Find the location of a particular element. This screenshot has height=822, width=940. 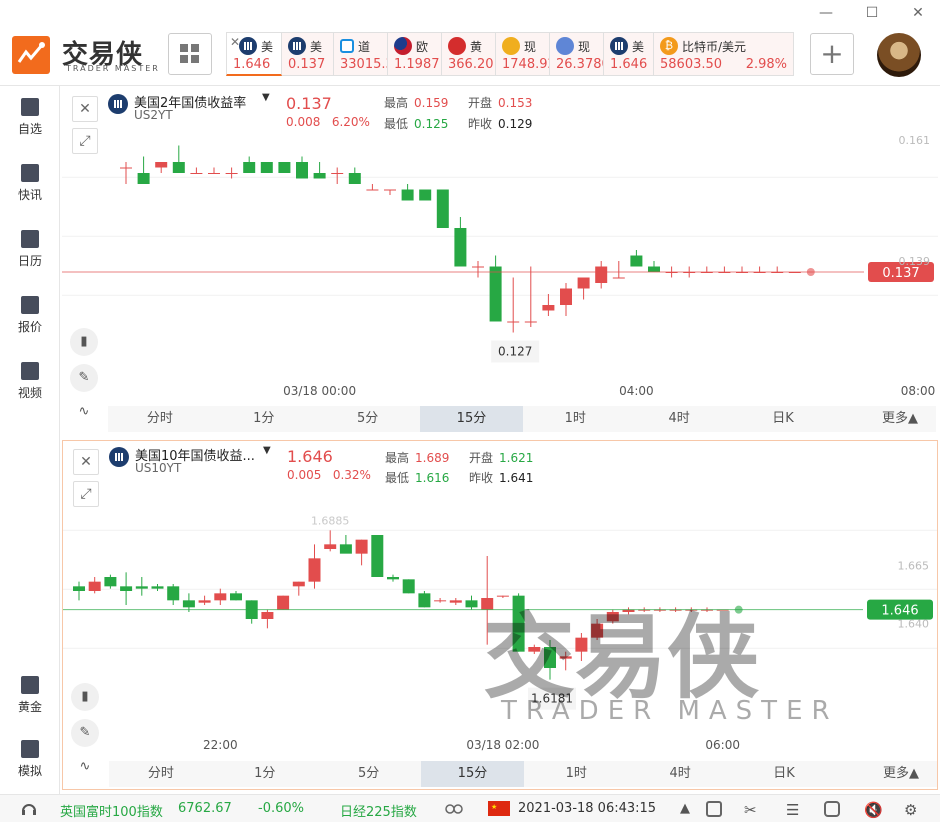

sidebar-item: 视频 is located at coordinates (30, 381).